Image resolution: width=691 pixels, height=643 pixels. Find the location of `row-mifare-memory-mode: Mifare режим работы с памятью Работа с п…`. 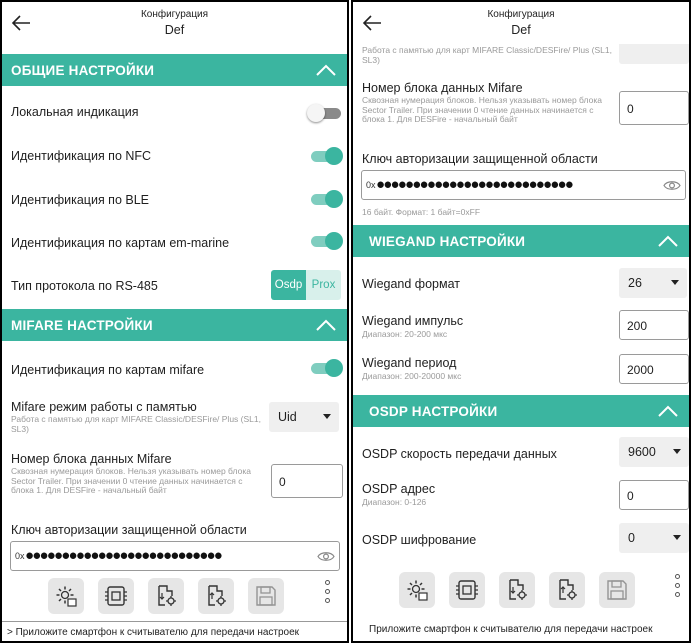

row-mifare-memory-mode: Mifare режим работы с памятью Работа с п… is located at coordinates (174, 418).